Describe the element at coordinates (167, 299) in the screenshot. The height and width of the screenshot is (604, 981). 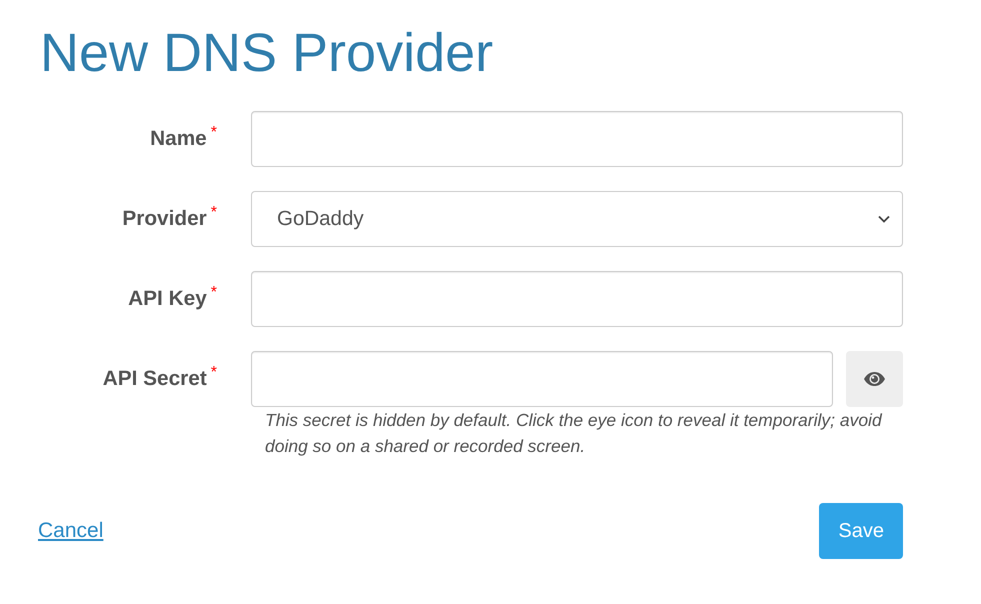
I see `field-label: API Key` at that location.